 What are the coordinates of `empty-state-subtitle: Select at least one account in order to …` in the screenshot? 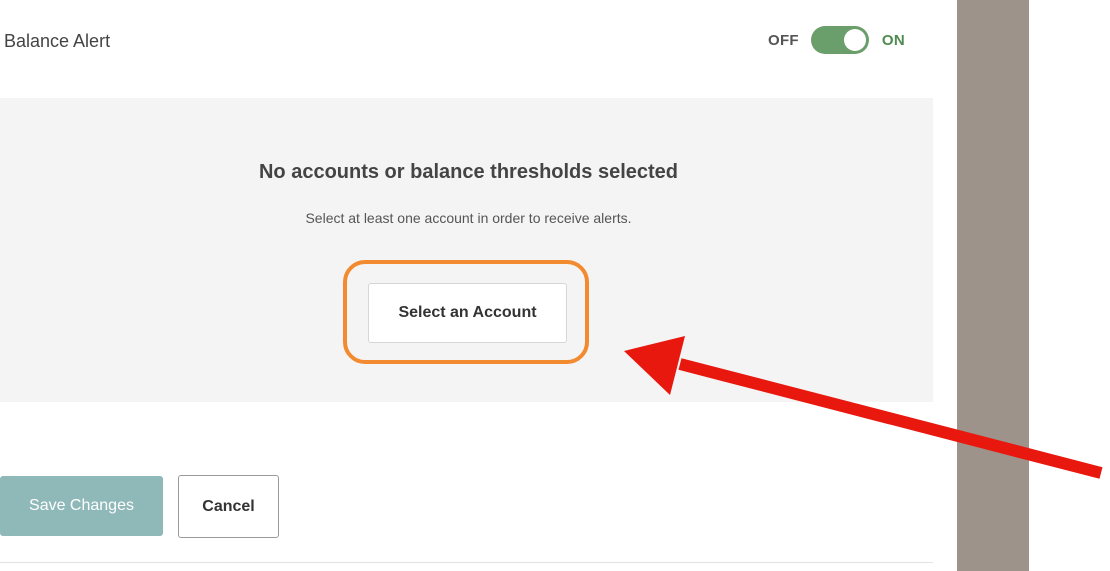 It's located at (468, 218).